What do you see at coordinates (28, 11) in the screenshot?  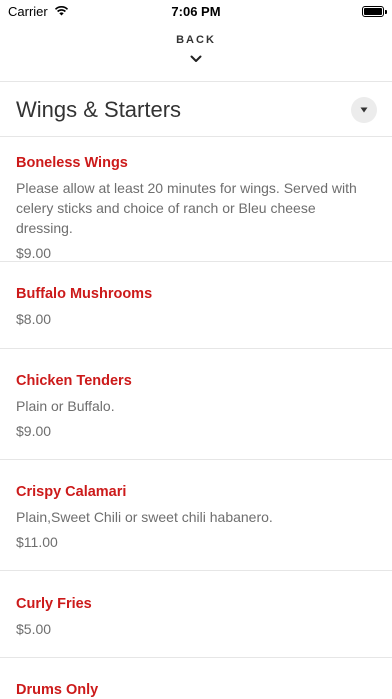 I see `carrier-label: Carrier` at bounding box center [28, 11].